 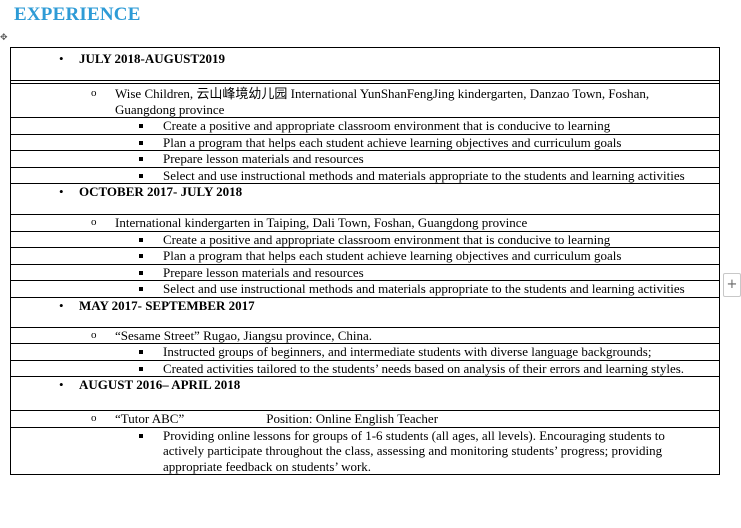 What do you see at coordinates (365, 385) in the screenshot?
I see `period-heading: AUGUST 2016– APRIL 2018` at bounding box center [365, 385].